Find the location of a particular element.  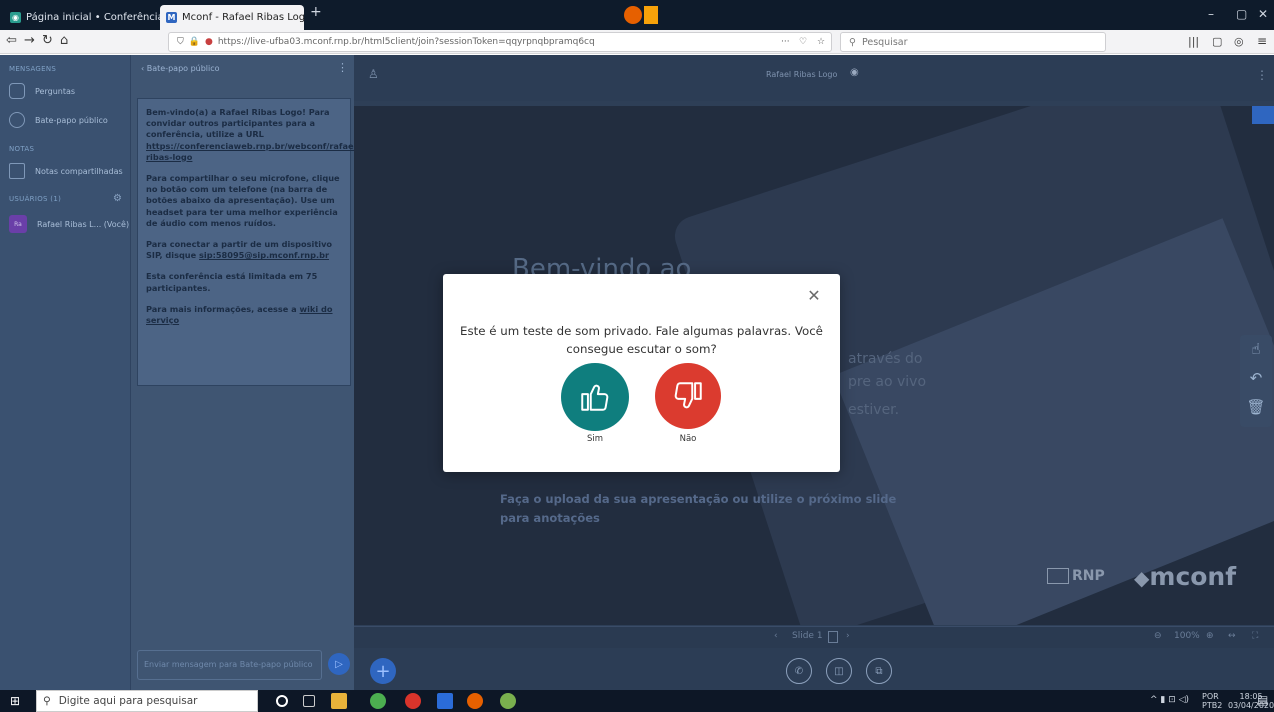

no-button is located at coordinates (688, 396).